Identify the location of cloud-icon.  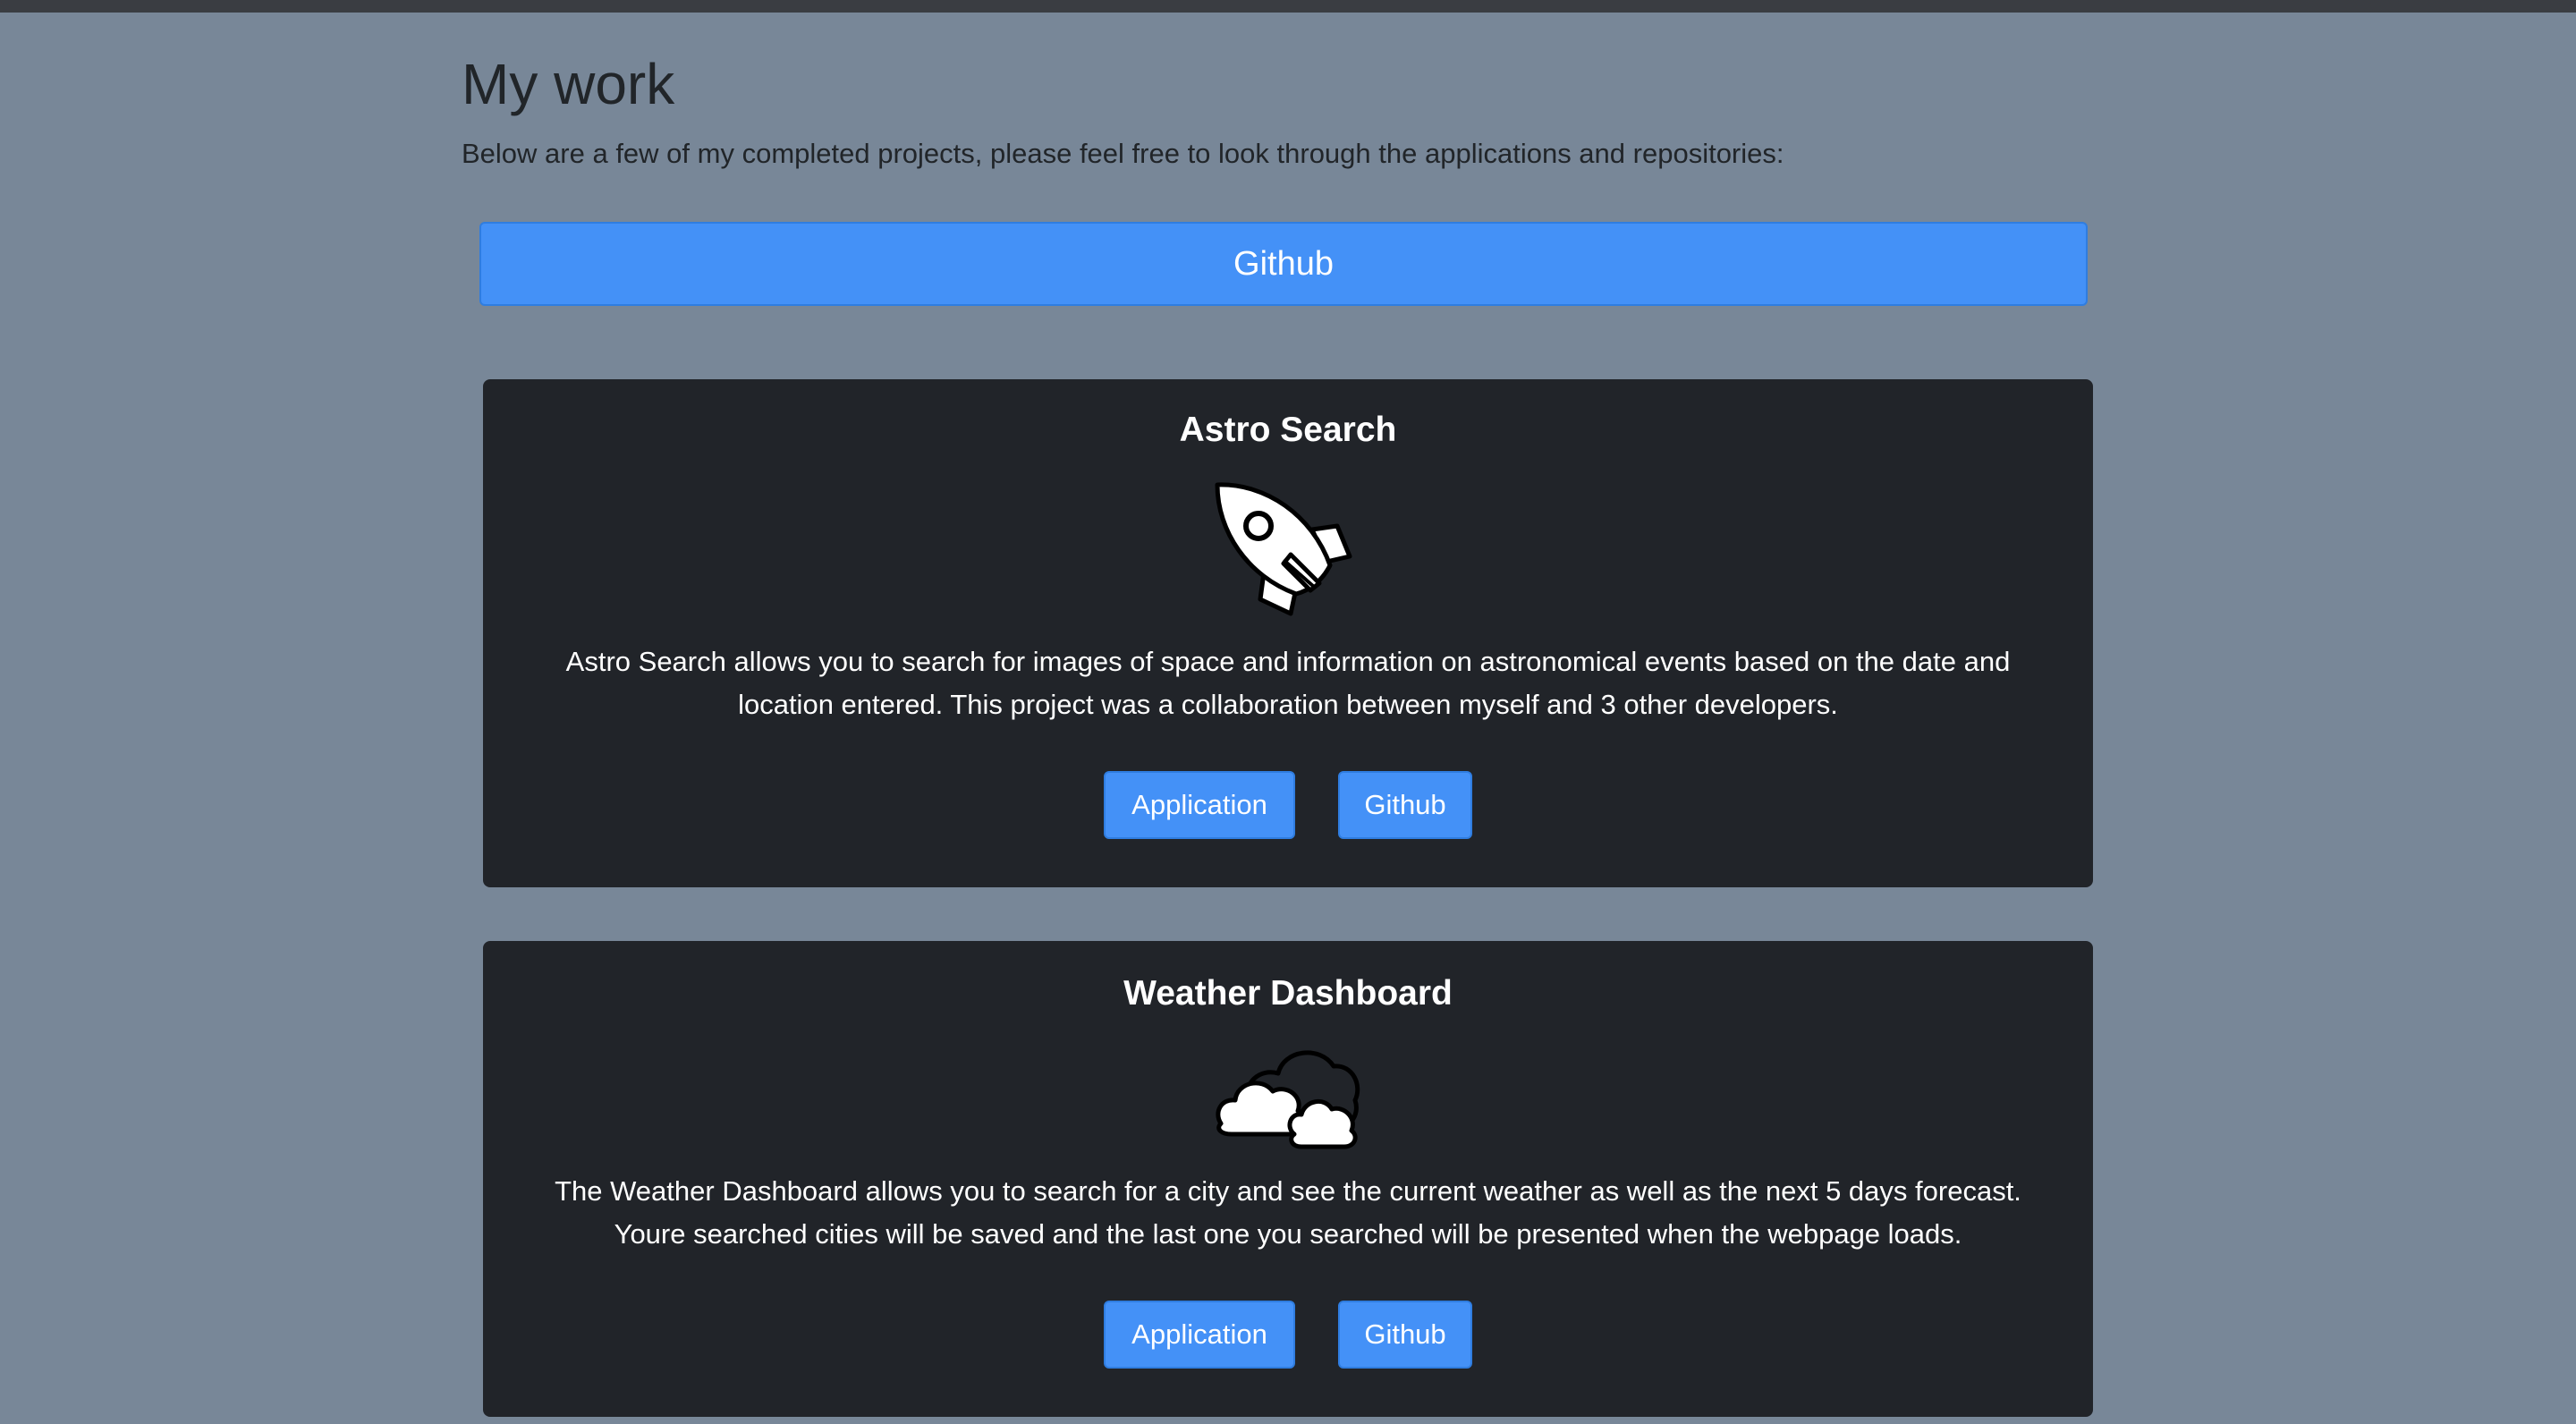
(1288, 1099).